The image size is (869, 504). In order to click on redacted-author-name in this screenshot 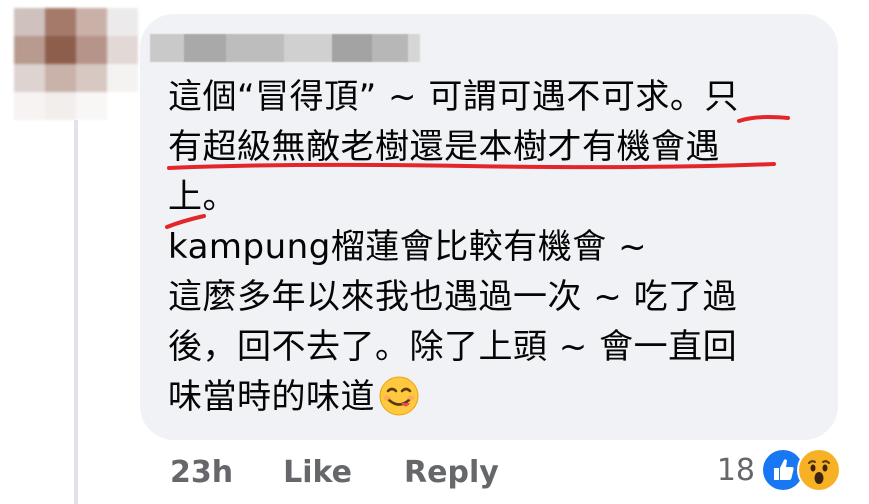, I will do `click(285, 48)`.